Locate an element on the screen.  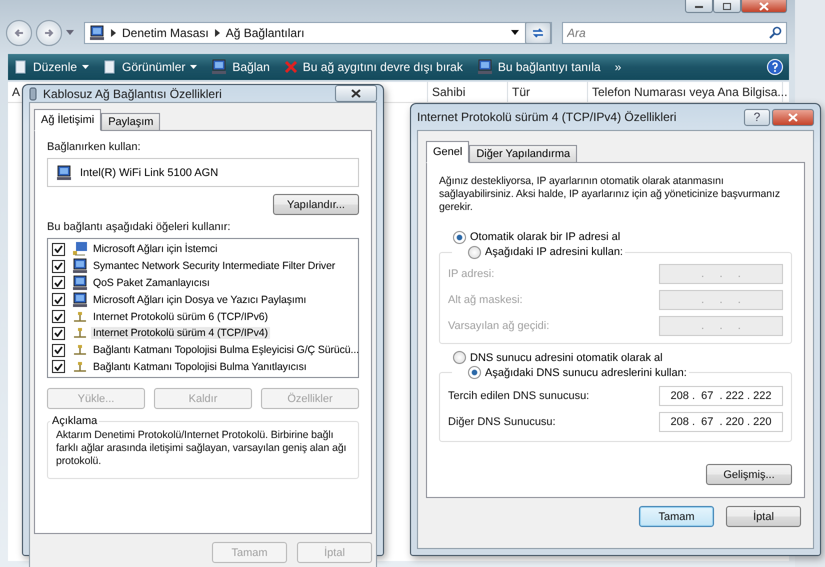
control-panel-icon is located at coordinates (97, 33).